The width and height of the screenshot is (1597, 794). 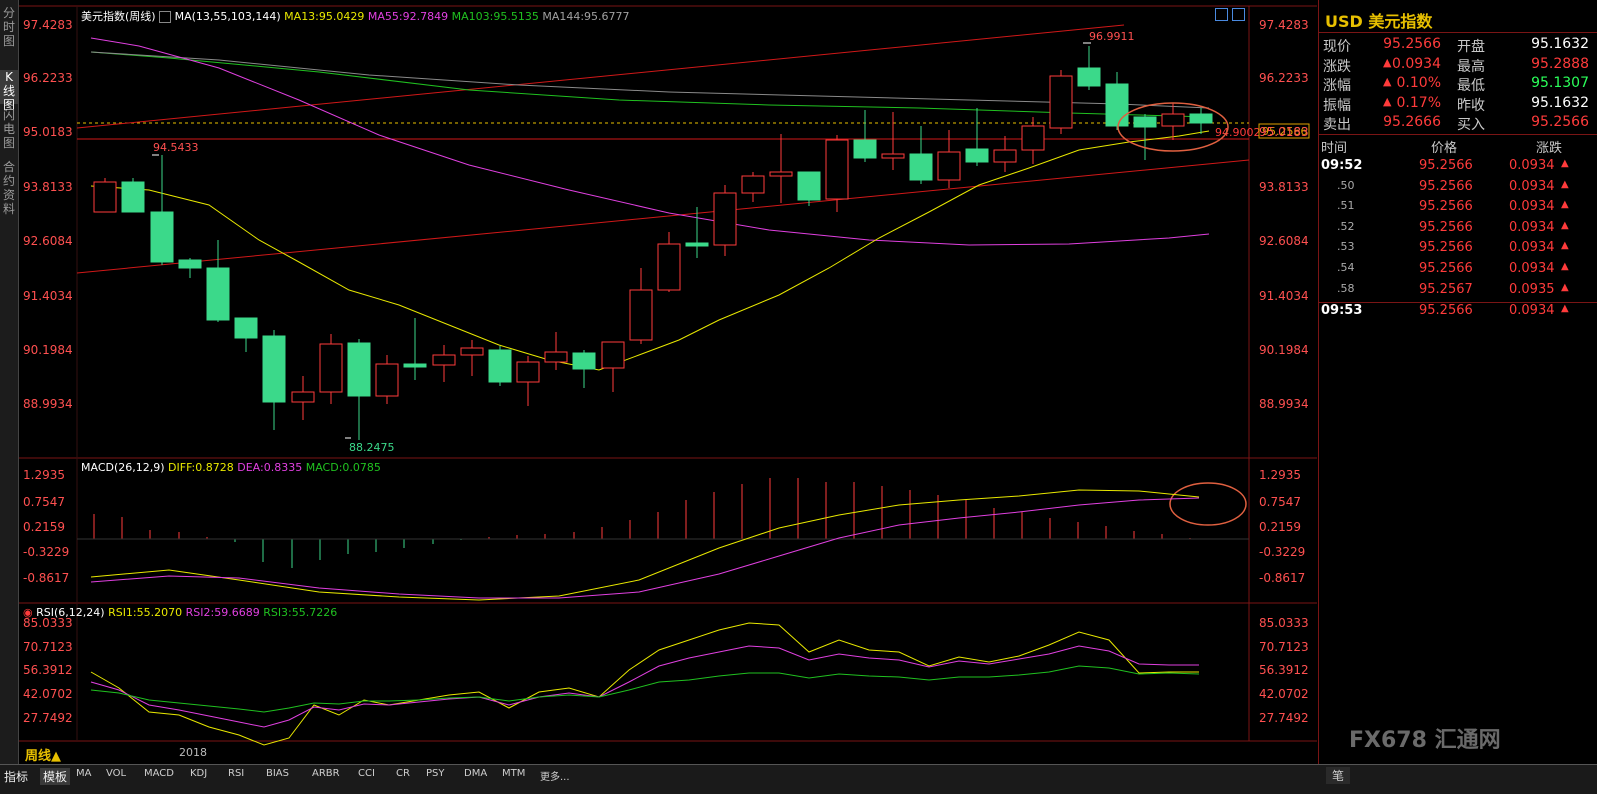 I want to click on indicator-tab: DMA, so click(x=475, y=773).